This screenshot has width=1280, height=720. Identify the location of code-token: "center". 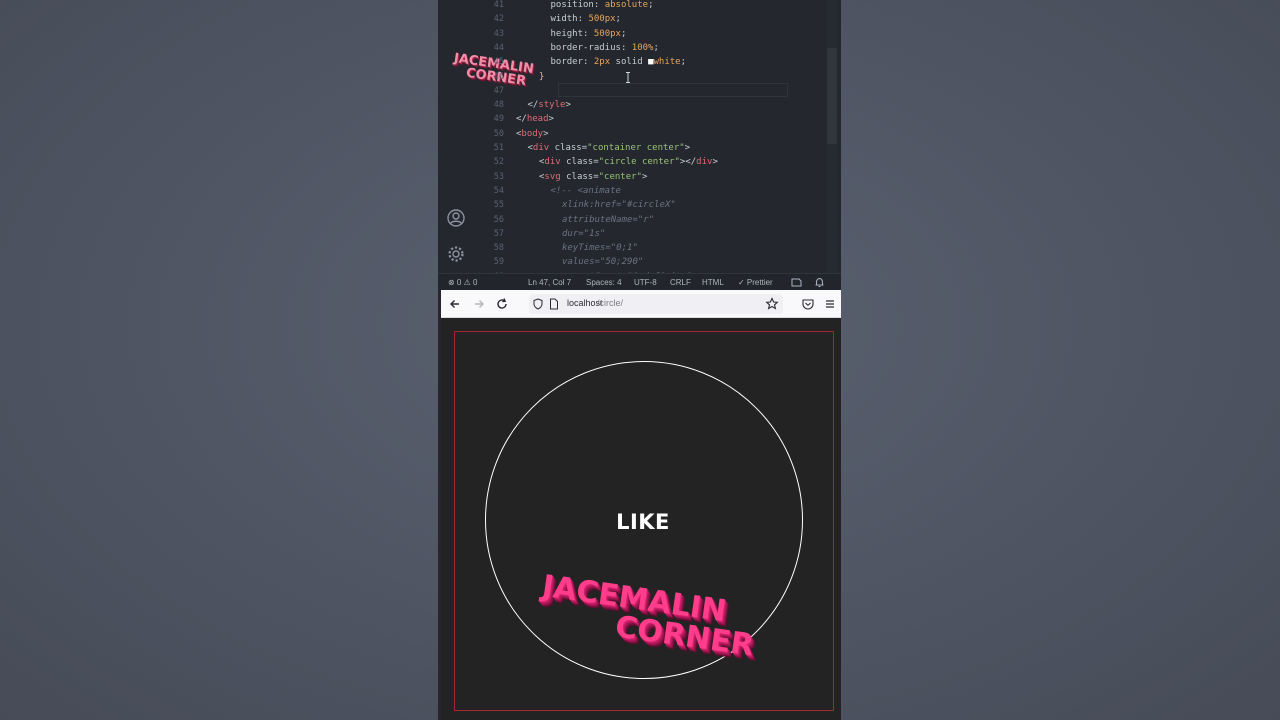
(620, 176).